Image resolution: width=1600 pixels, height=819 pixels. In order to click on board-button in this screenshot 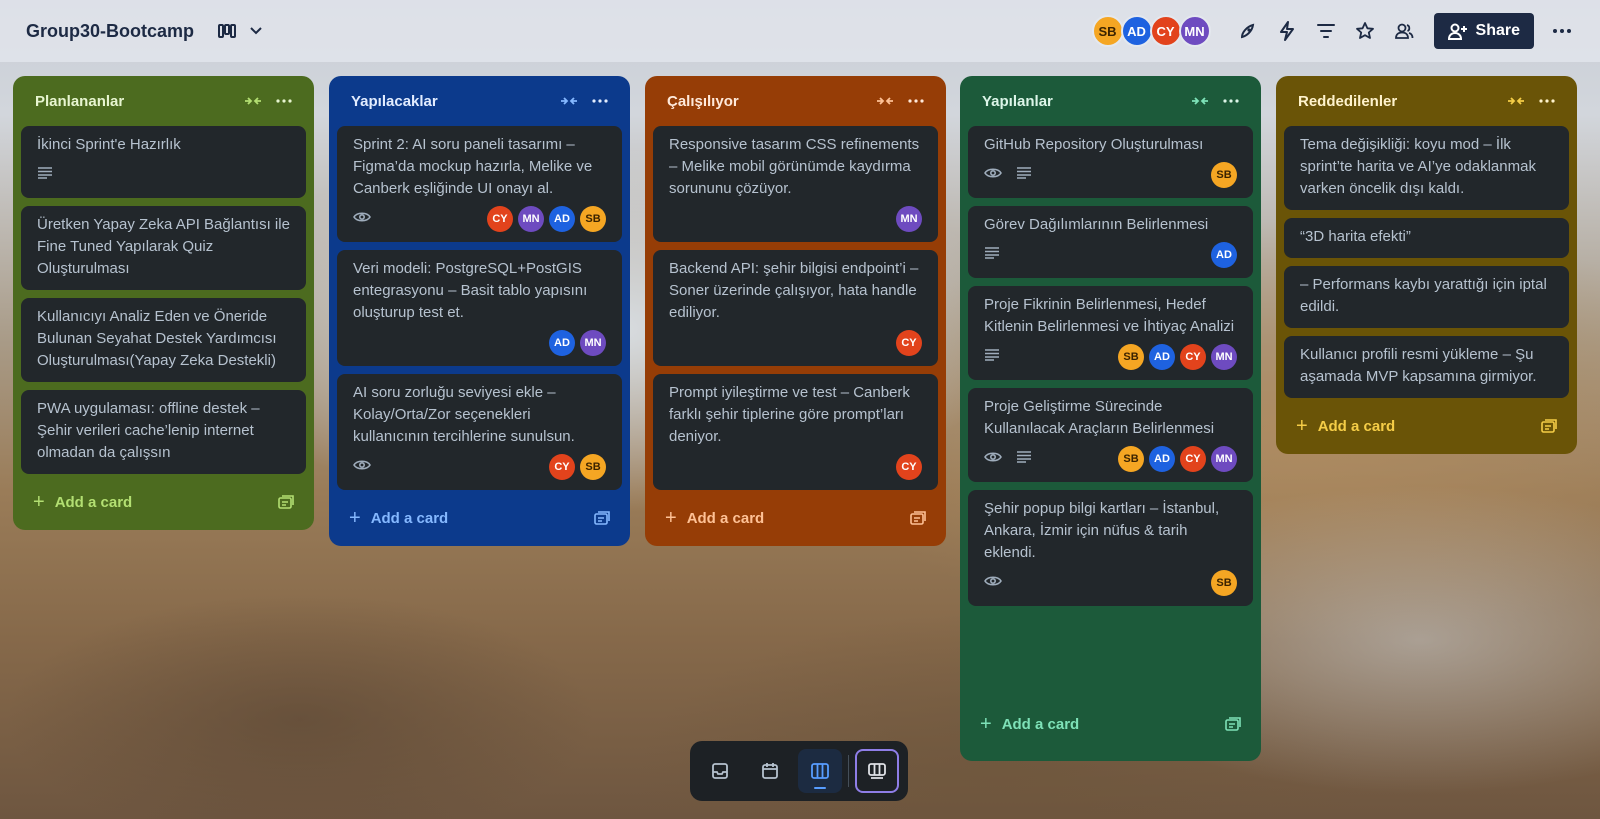, I will do `click(820, 771)`.